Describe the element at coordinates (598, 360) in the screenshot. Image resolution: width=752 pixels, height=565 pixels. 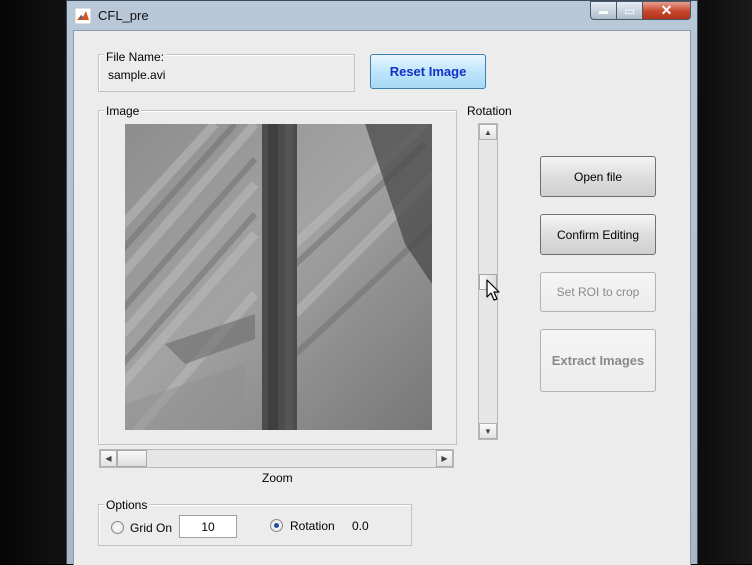
I see `extract-images-button: Extract Images` at that location.